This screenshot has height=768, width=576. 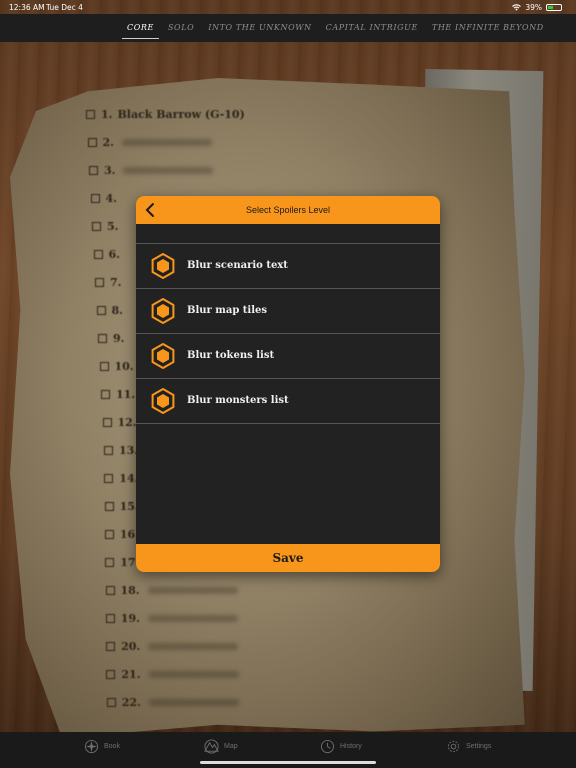 What do you see at coordinates (288, 762) in the screenshot?
I see `home-indicator` at bounding box center [288, 762].